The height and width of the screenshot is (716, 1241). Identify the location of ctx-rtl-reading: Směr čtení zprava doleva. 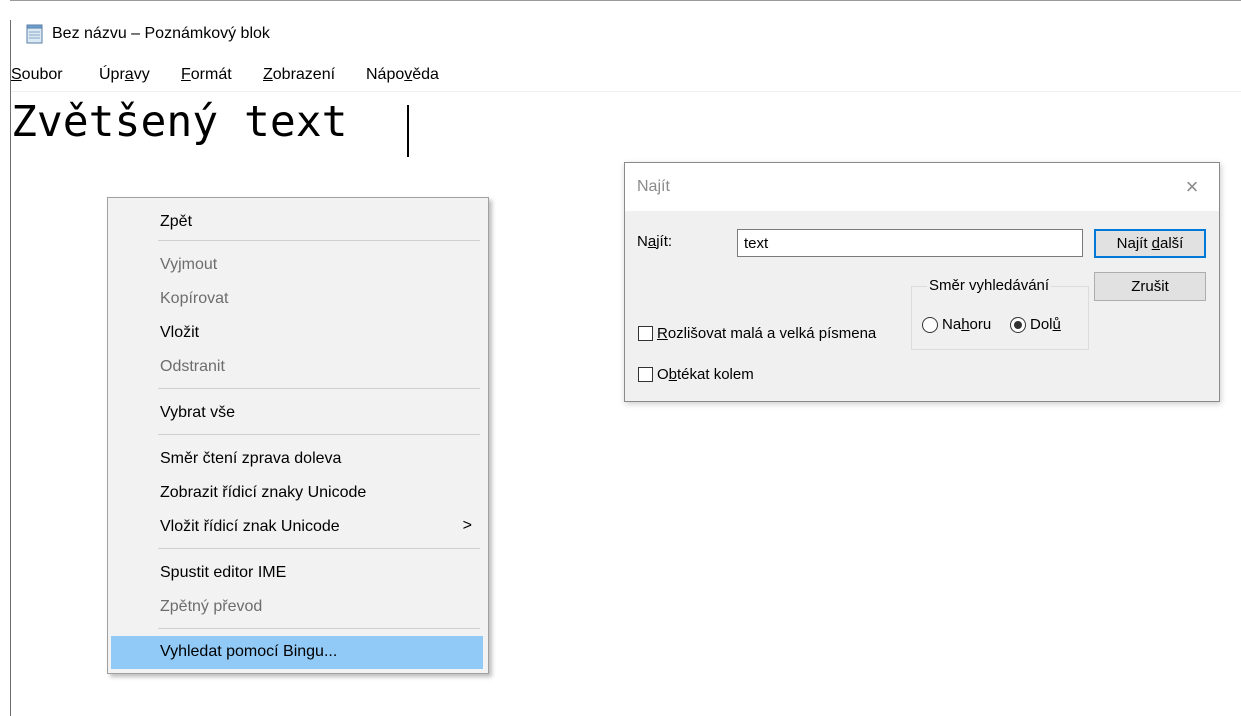
(297, 459).